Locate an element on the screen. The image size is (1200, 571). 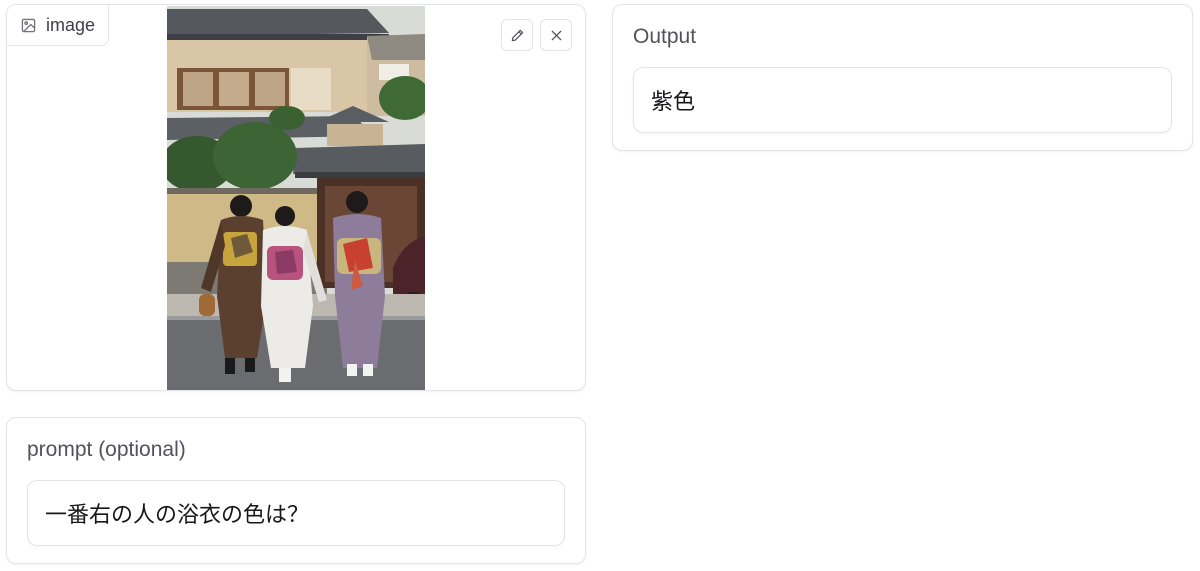
image-label-text: image is located at coordinates (71, 24).